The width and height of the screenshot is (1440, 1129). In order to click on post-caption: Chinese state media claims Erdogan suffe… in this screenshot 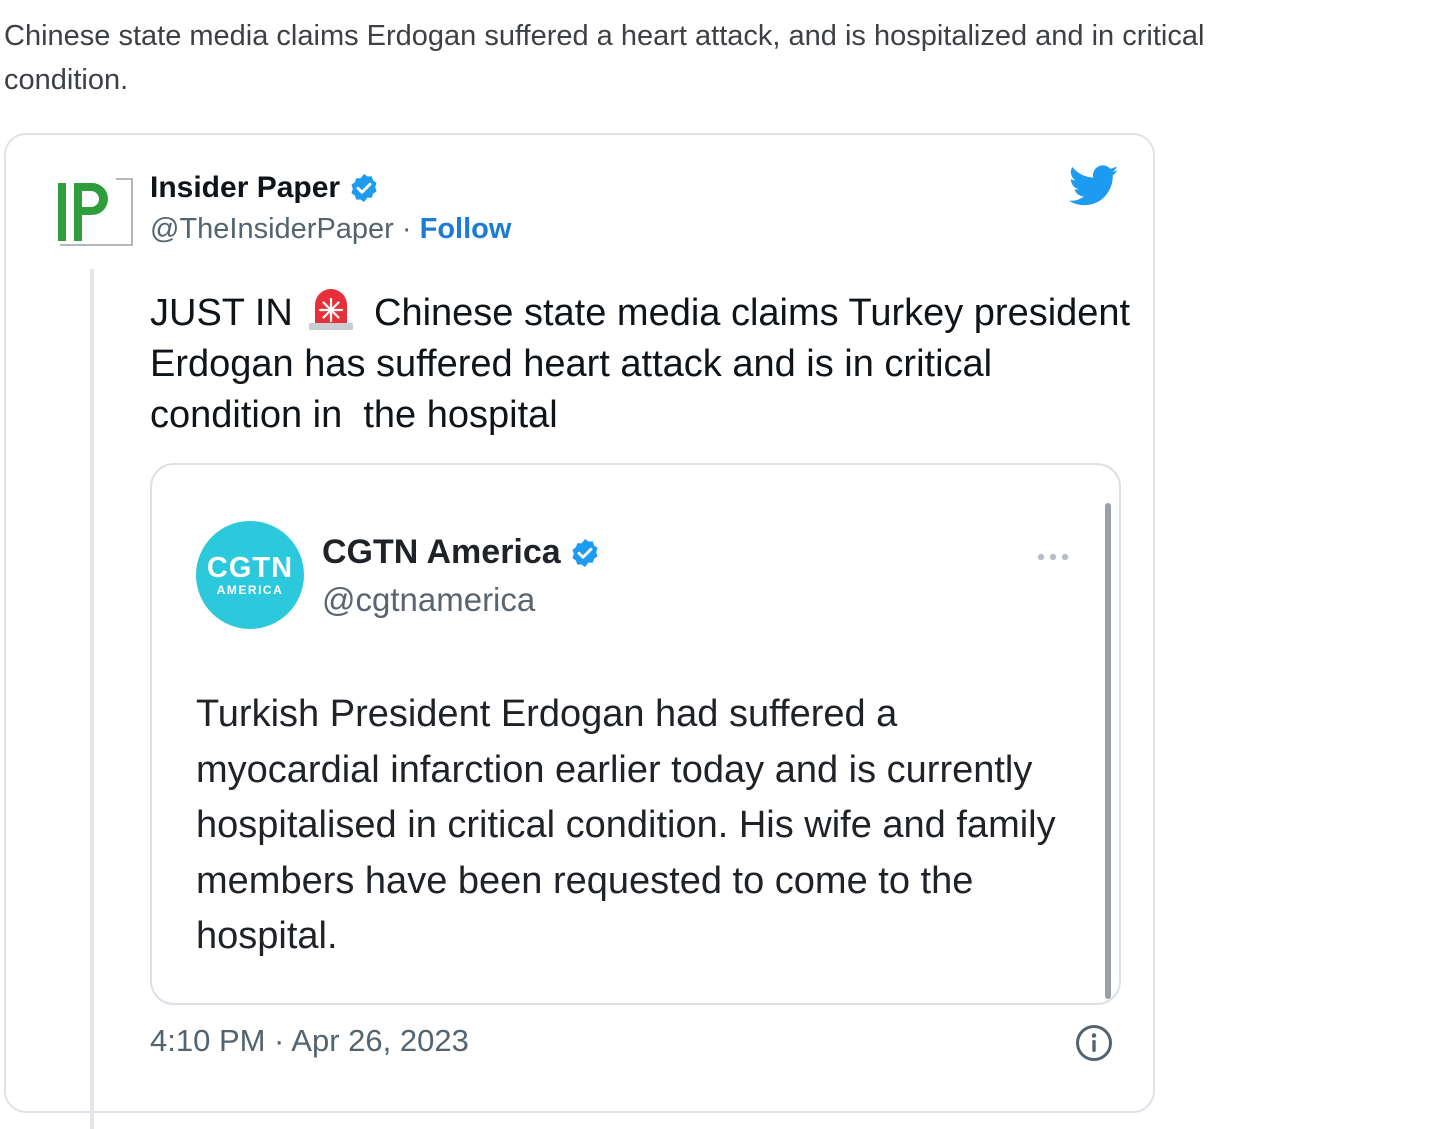, I will do `click(604, 58)`.